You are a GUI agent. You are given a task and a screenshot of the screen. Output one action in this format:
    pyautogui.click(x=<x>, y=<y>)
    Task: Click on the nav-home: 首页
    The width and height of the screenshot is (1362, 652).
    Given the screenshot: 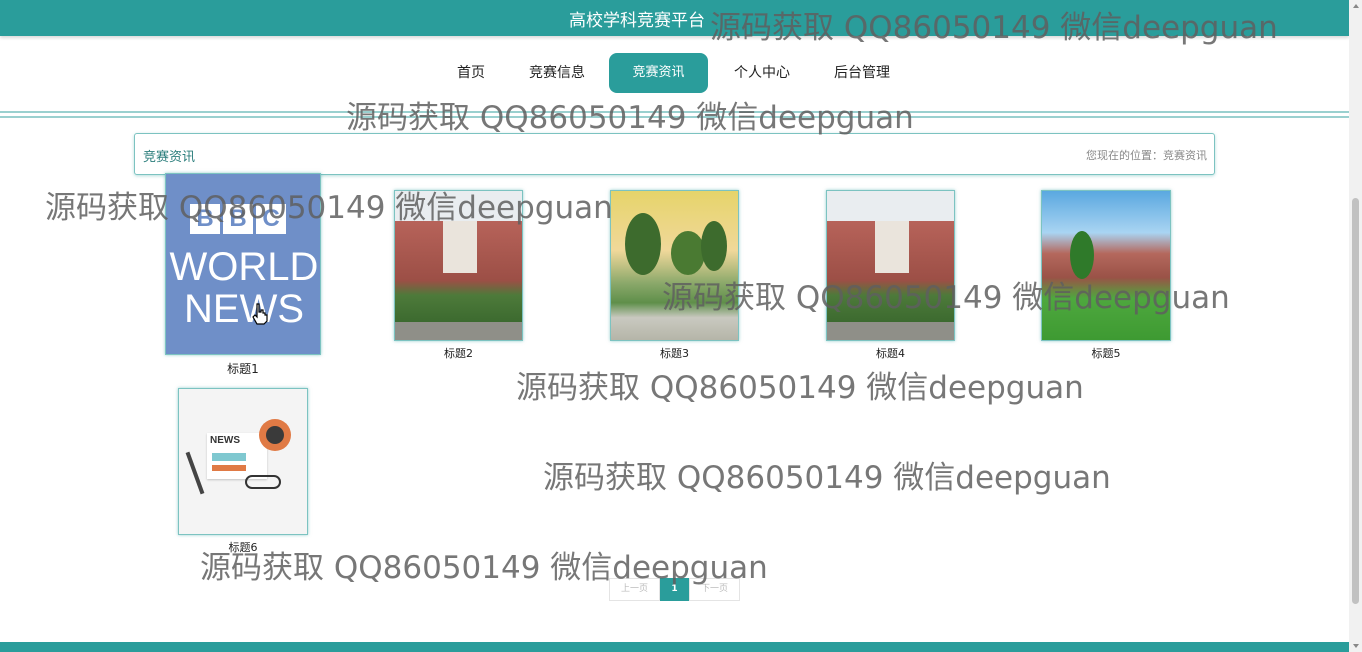 What is the action you would take?
    pyautogui.click(x=471, y=73)
    